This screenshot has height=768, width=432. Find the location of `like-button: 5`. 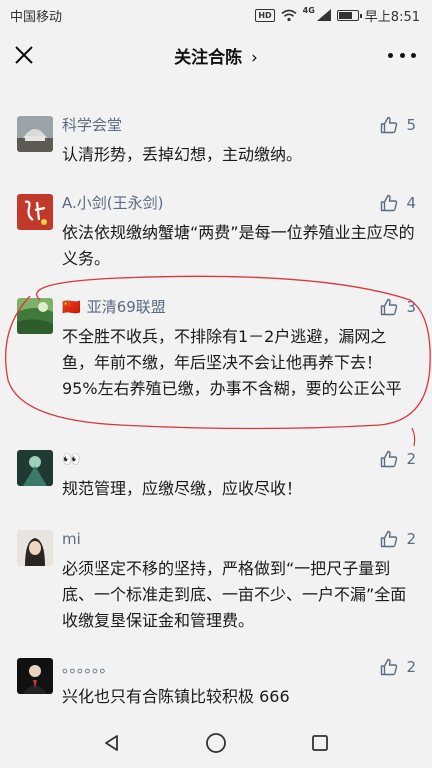

like-button: 5 is located at coordinates (398, 125).